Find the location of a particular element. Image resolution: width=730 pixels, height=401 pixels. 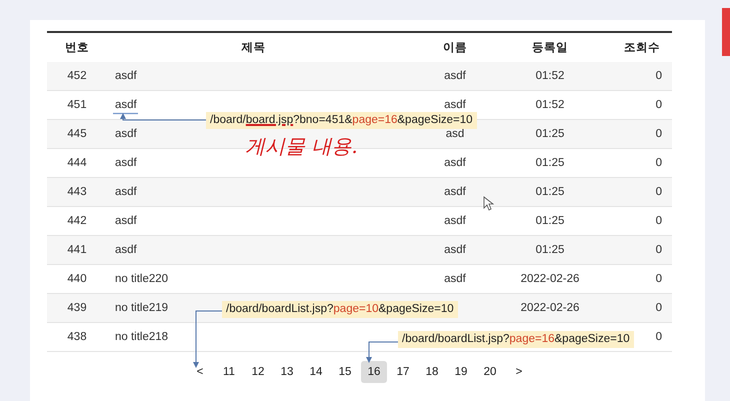

column-header: 등록일 is located at coordinates (550, 48).